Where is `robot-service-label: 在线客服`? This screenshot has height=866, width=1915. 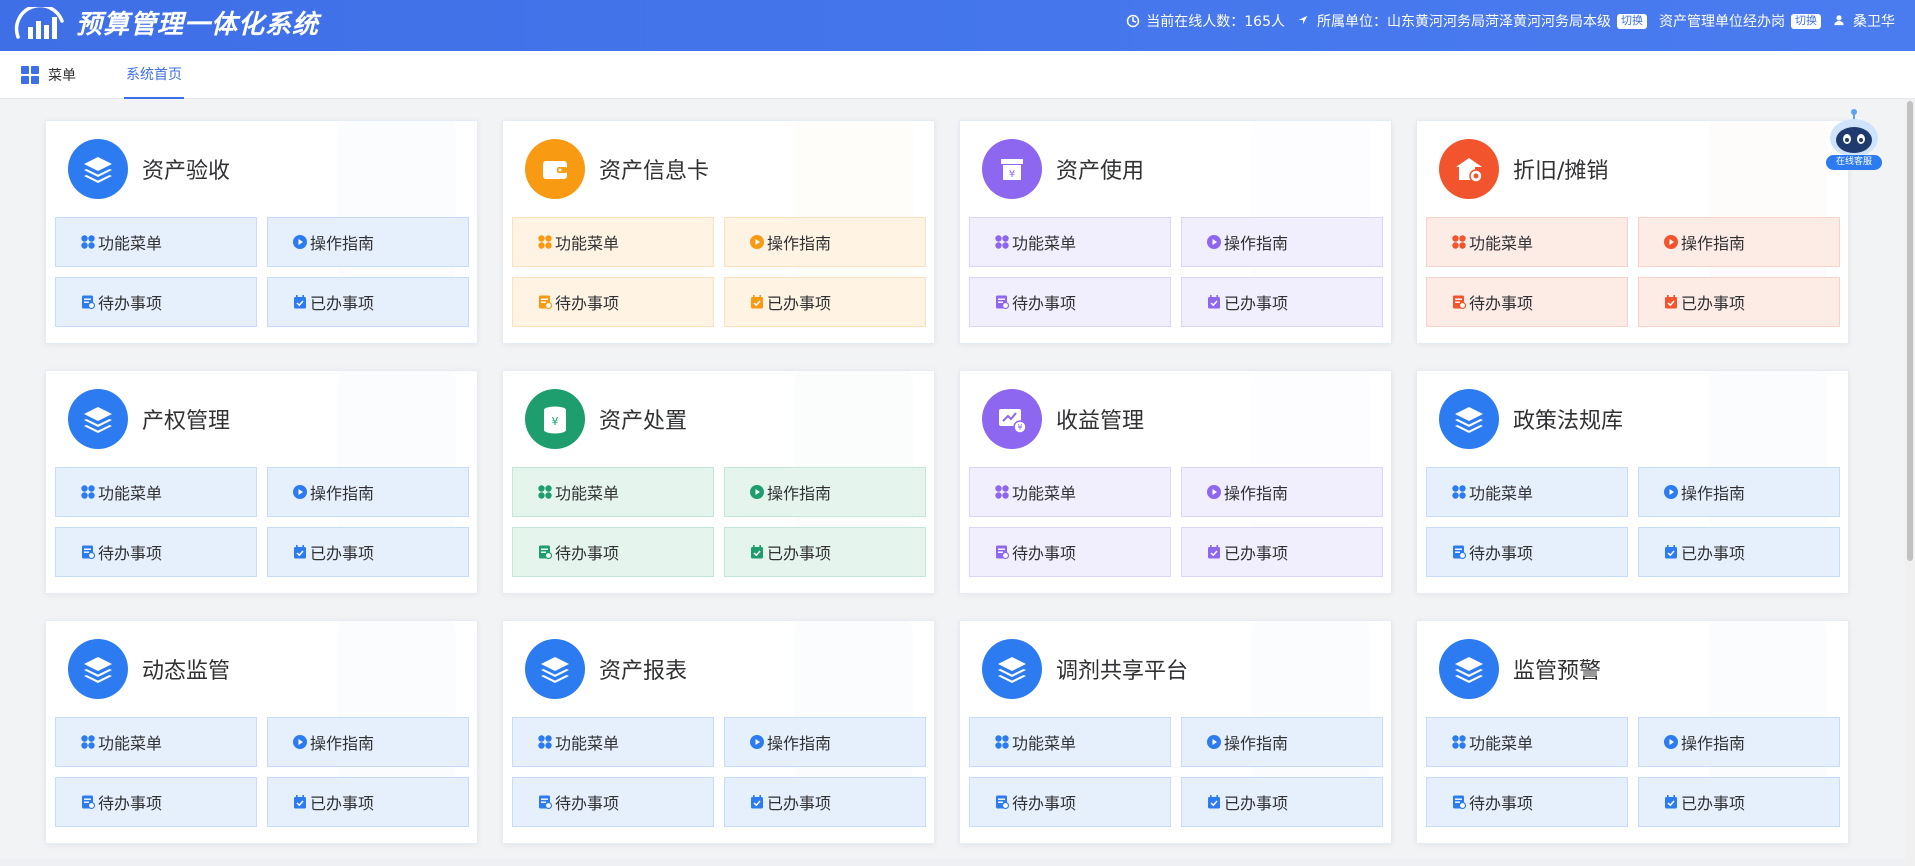
robot-service-label: 在线客服 is located at coordinates (1854, 162).